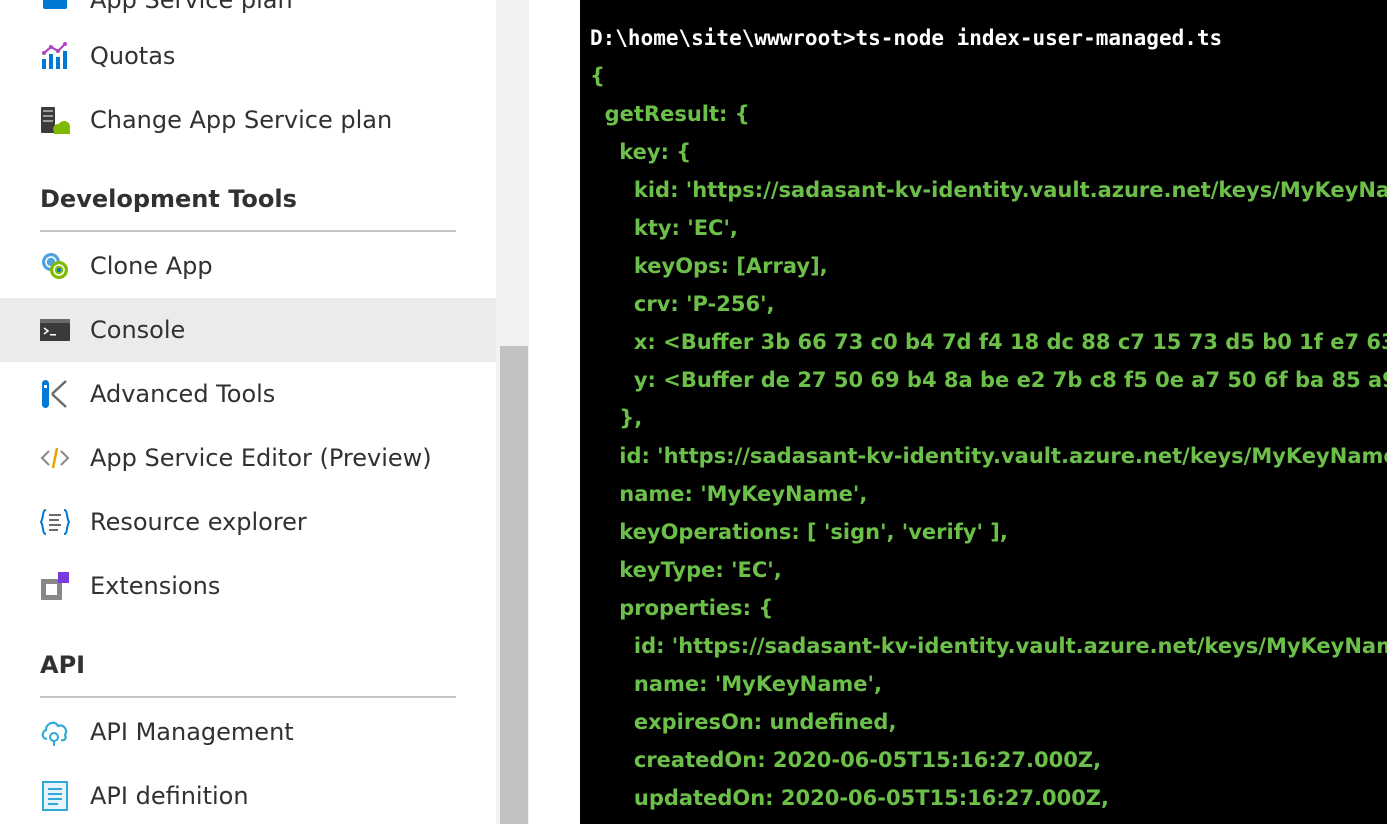  What do you see at coordinates (616, 418) in the screenshot?
I see `console-line: },` at bounding box center [616, 418].